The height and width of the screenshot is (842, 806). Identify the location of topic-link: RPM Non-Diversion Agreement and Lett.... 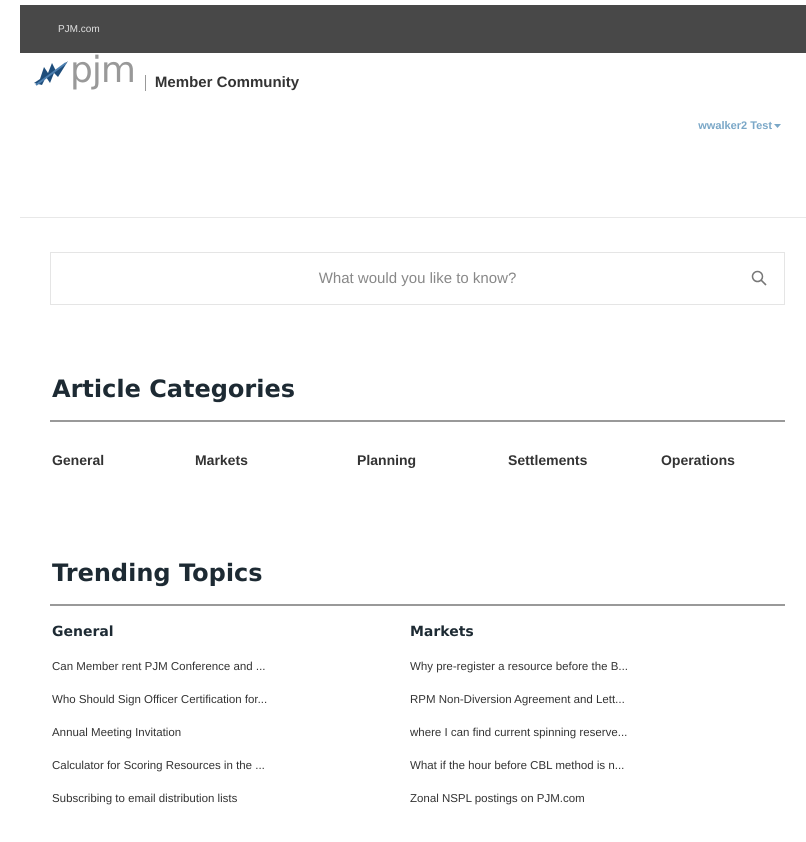
(589, 699).